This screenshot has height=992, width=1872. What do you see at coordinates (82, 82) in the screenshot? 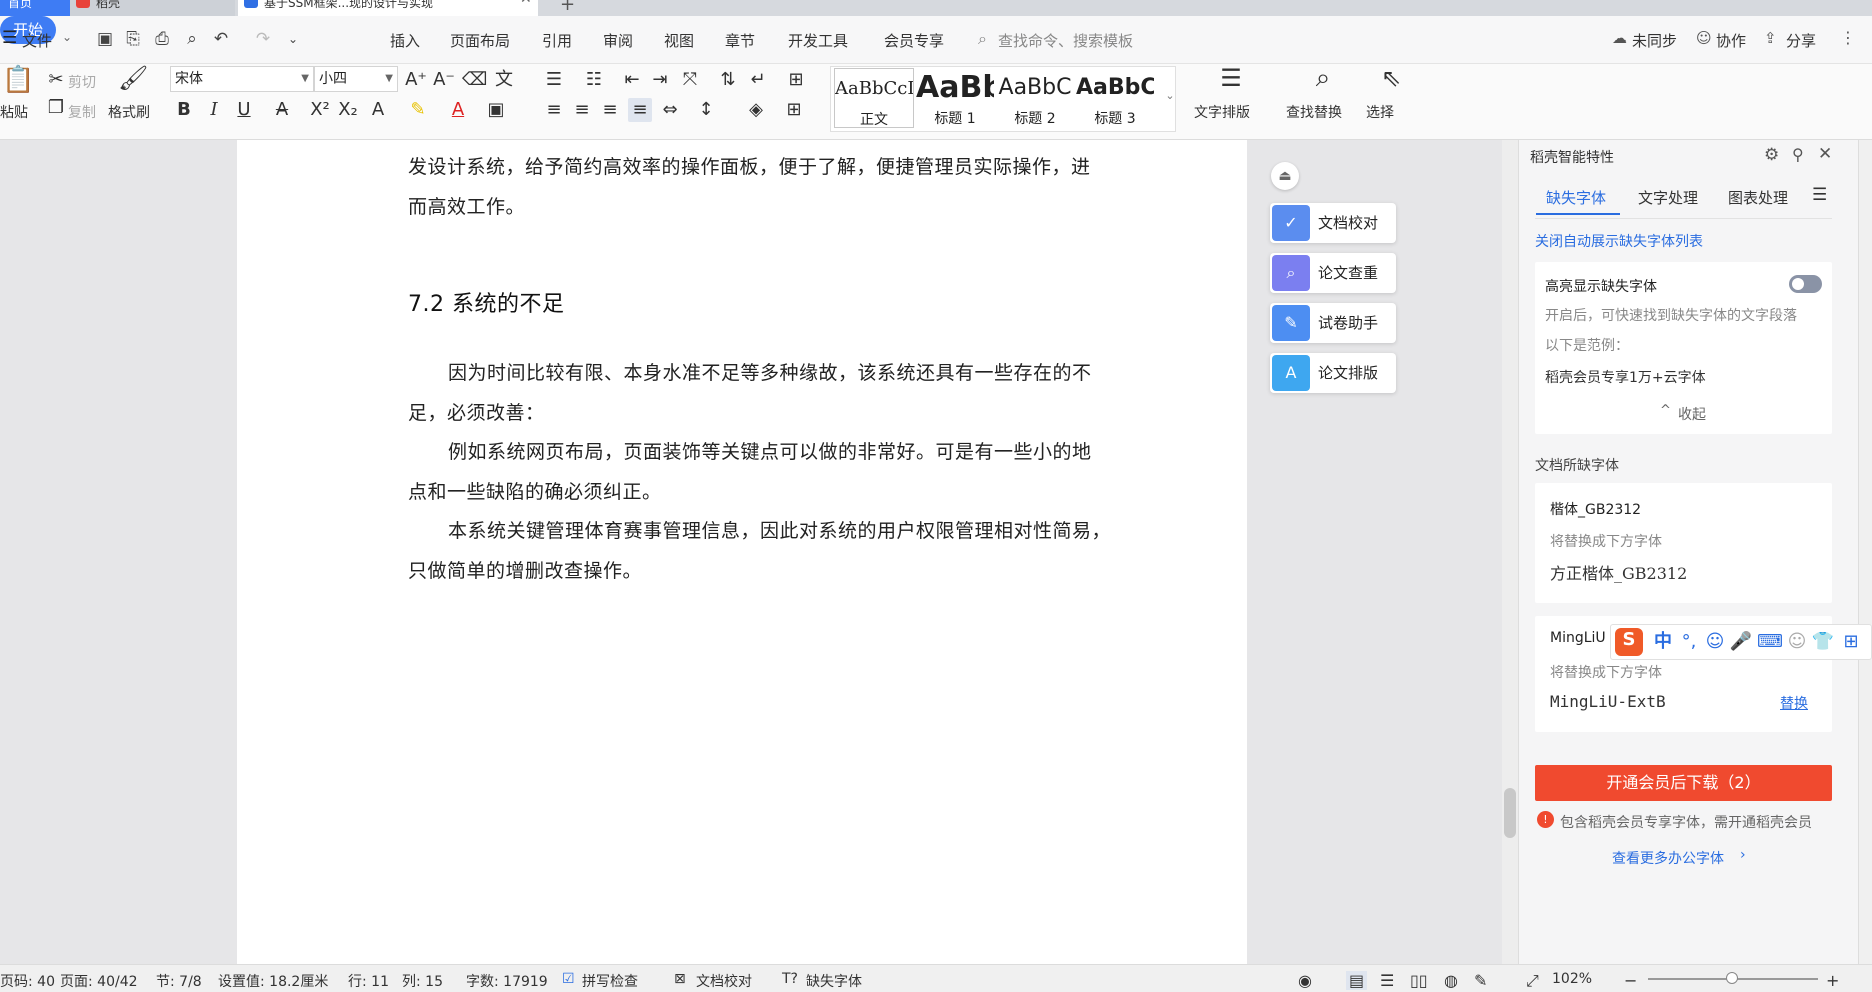
I see `cut-button: 剪切` at bounding box center [82, 82].